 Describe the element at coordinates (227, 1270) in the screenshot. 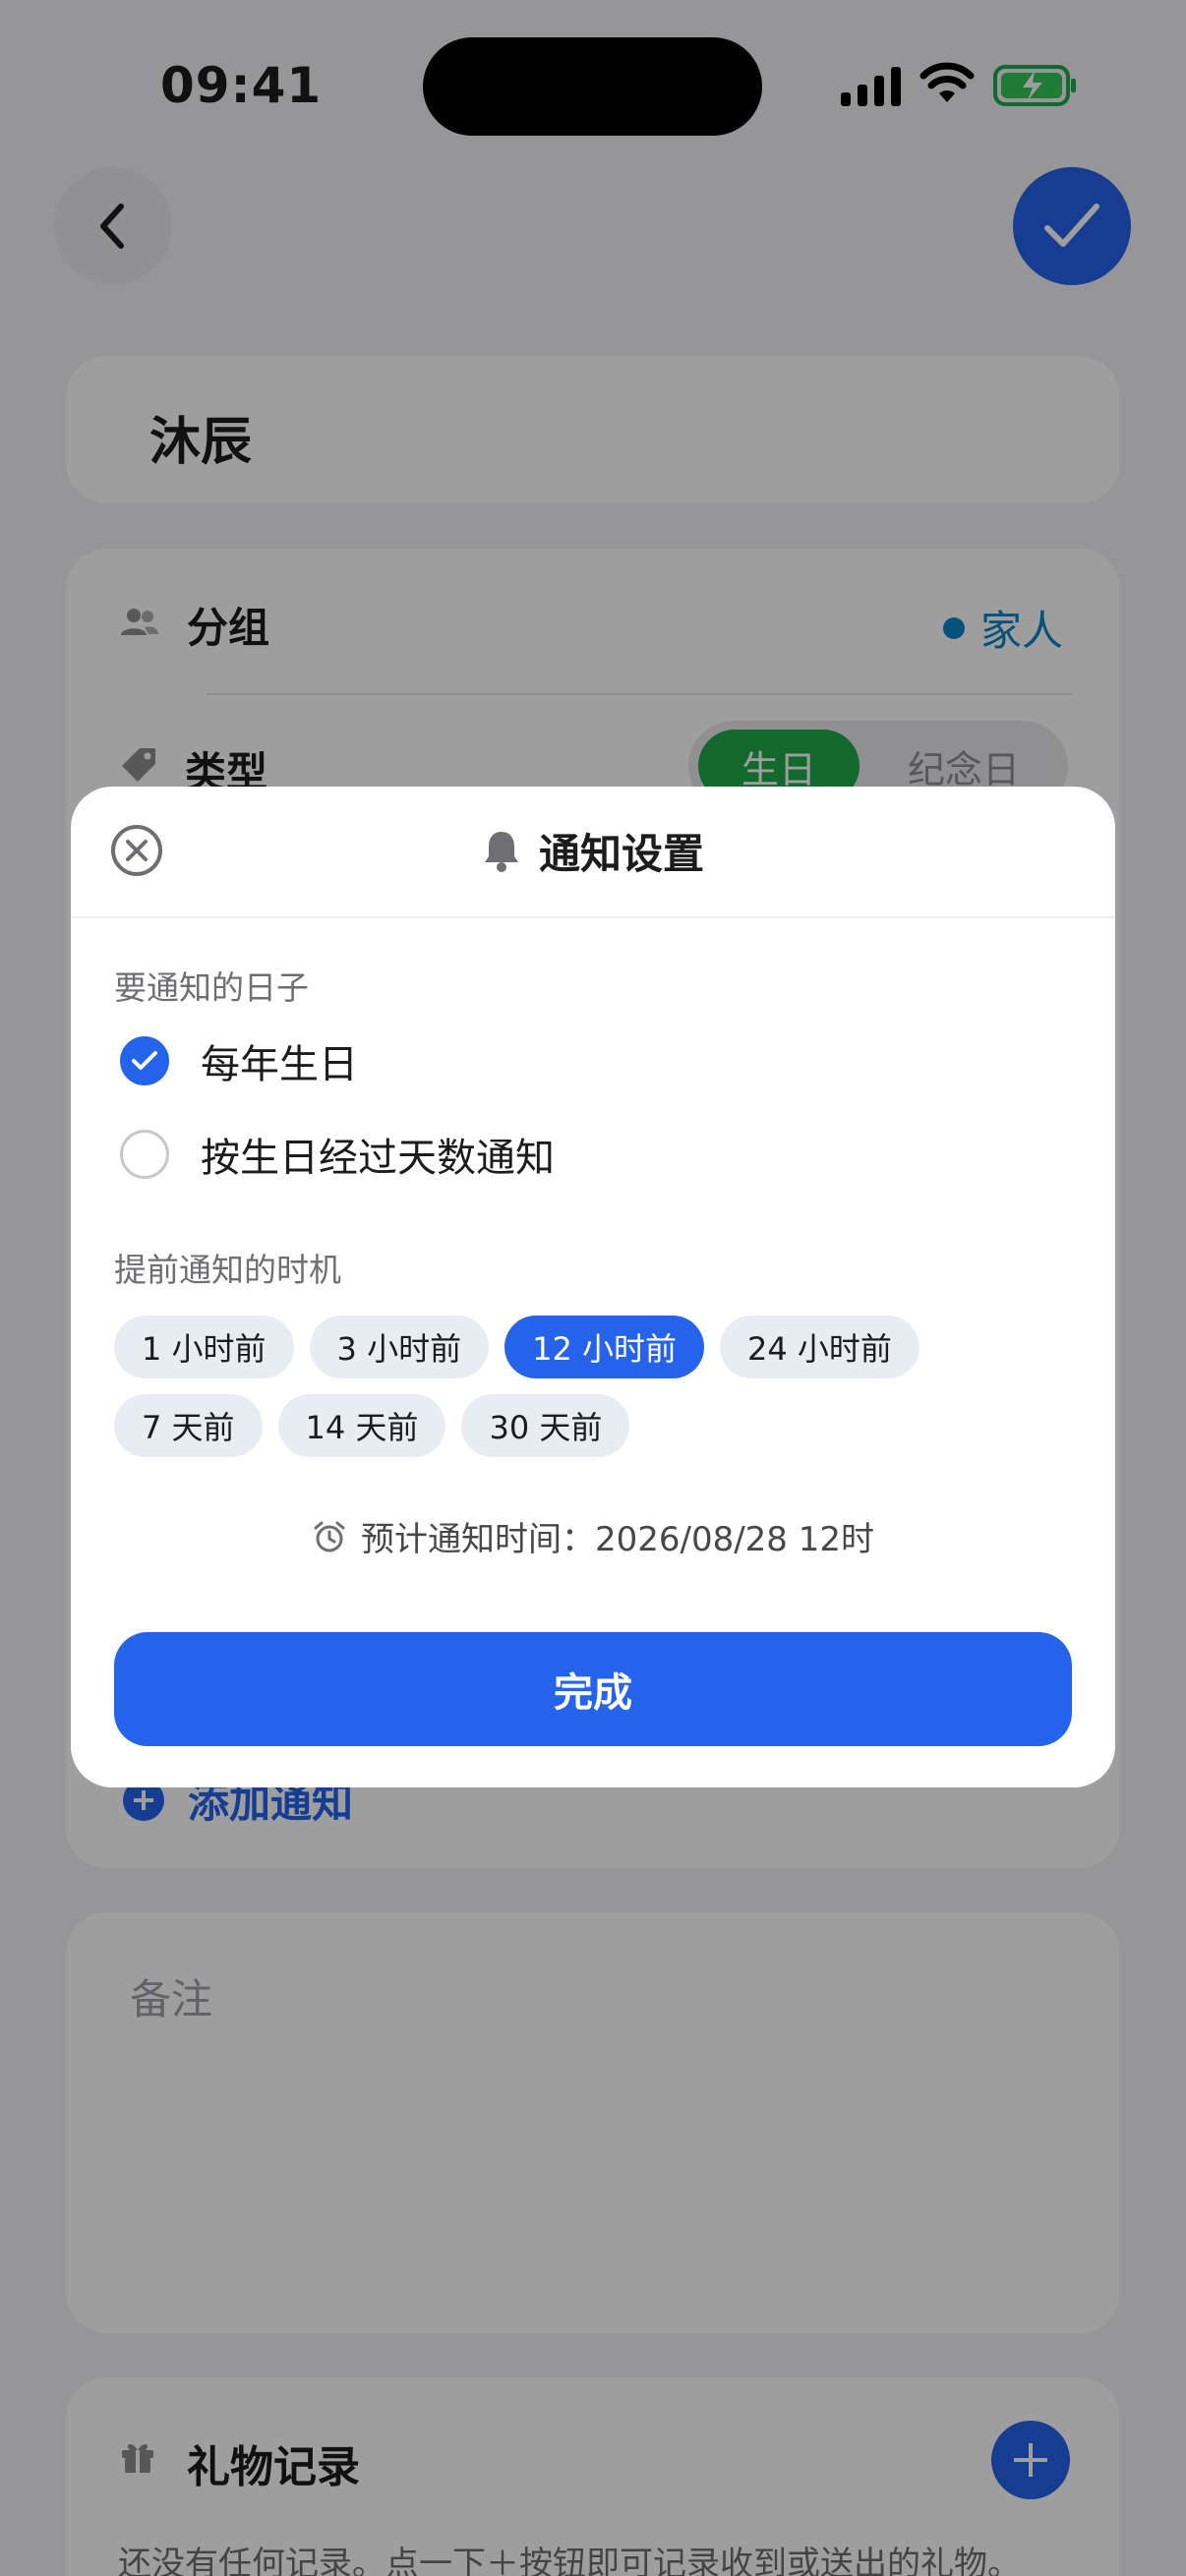

I see `timing-section-label: 提前通知的时机` at that location.